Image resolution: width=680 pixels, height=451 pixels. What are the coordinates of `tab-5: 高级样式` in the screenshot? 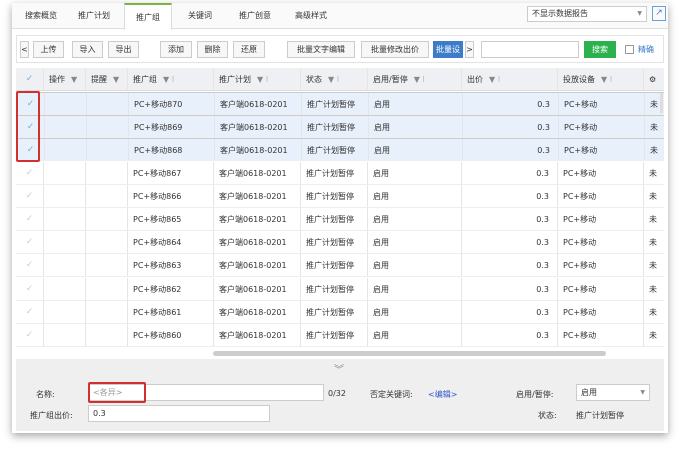 It's located at (311, 16).